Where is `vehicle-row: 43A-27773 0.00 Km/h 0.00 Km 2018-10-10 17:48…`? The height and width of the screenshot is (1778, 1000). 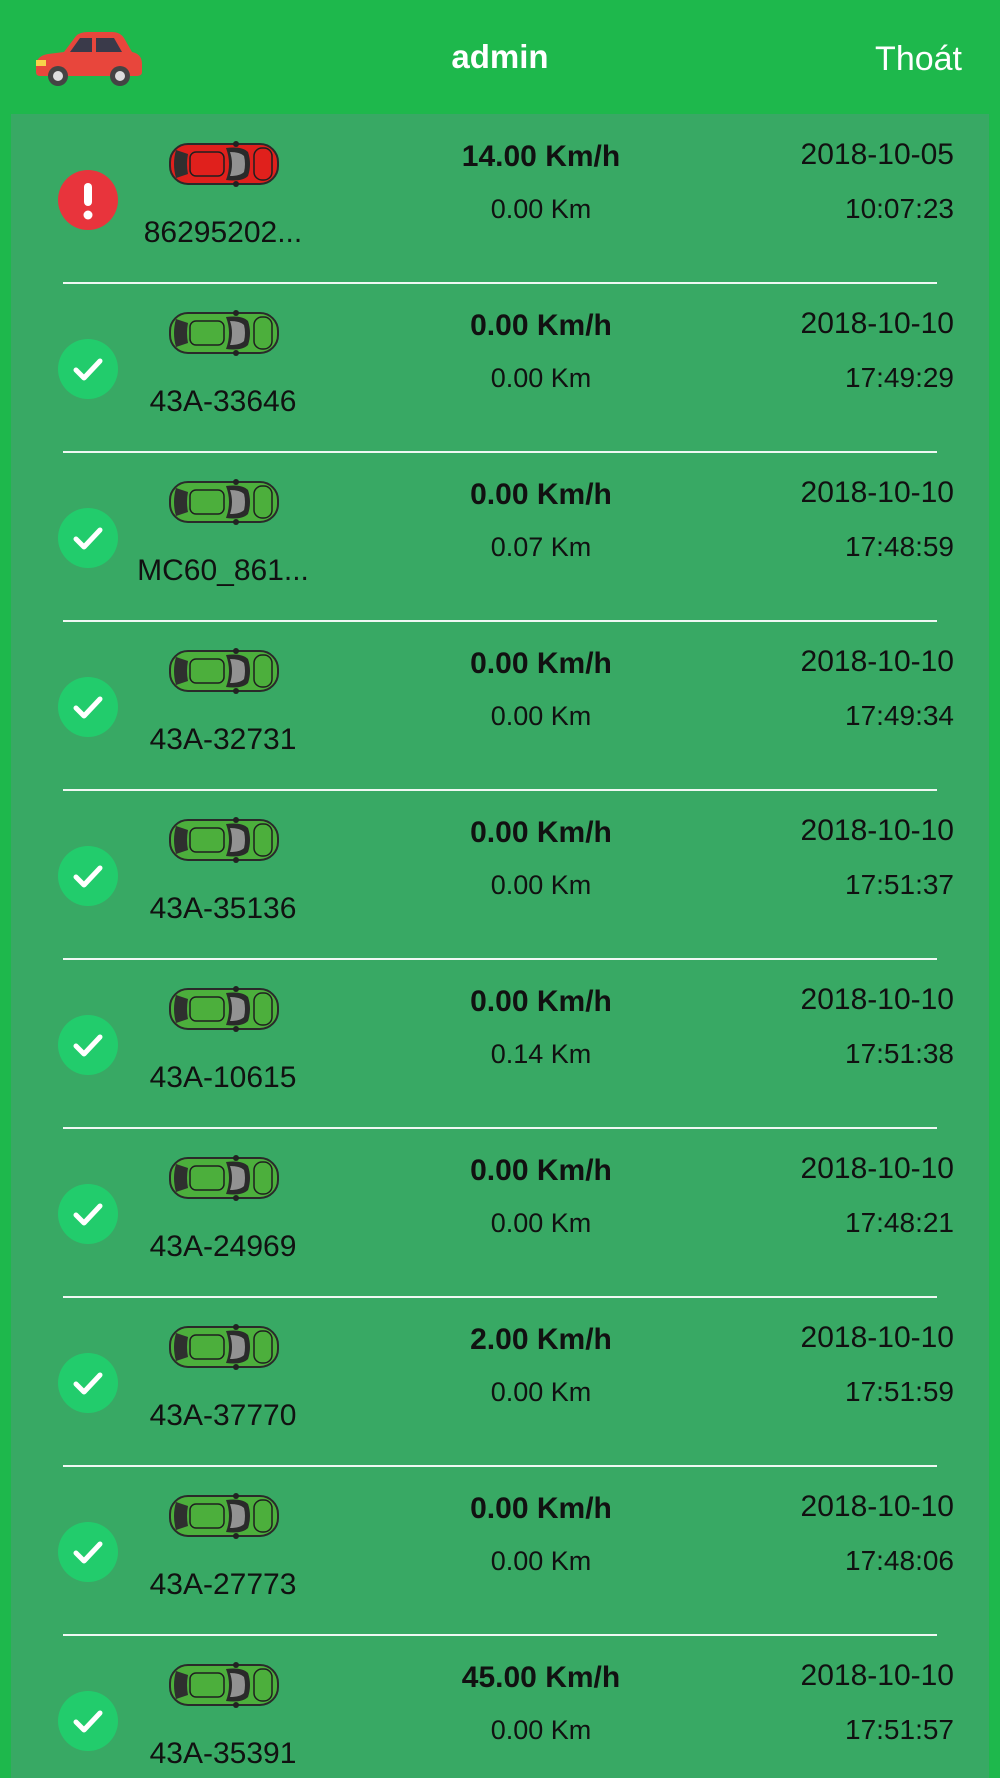 vehicle-row: 43A-27773 0.00 Km/h 0.00 Km 2018-10-10 17:48… is located at coordinates (500, 1550).